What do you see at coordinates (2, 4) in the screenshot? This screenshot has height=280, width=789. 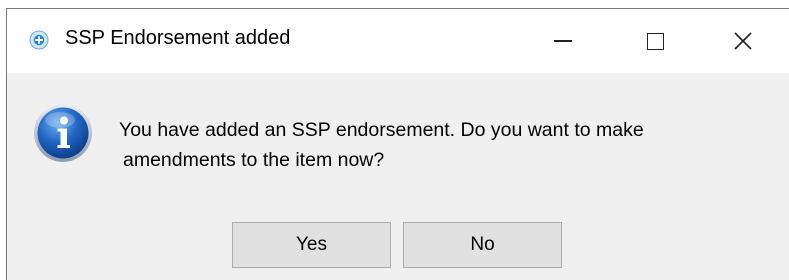 I see `background-text-fragment` at bounding box center [2, 4].